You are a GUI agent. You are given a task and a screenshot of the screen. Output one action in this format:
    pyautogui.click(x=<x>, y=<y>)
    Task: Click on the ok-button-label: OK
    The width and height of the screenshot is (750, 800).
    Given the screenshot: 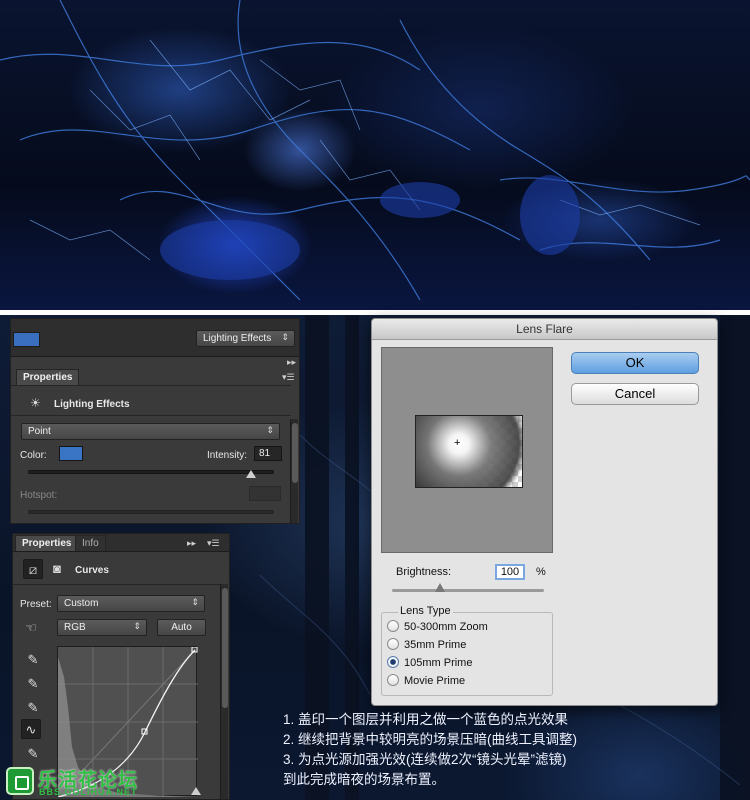 What is the action you would take?
    pyautogui.click(x=635, y=362)
    